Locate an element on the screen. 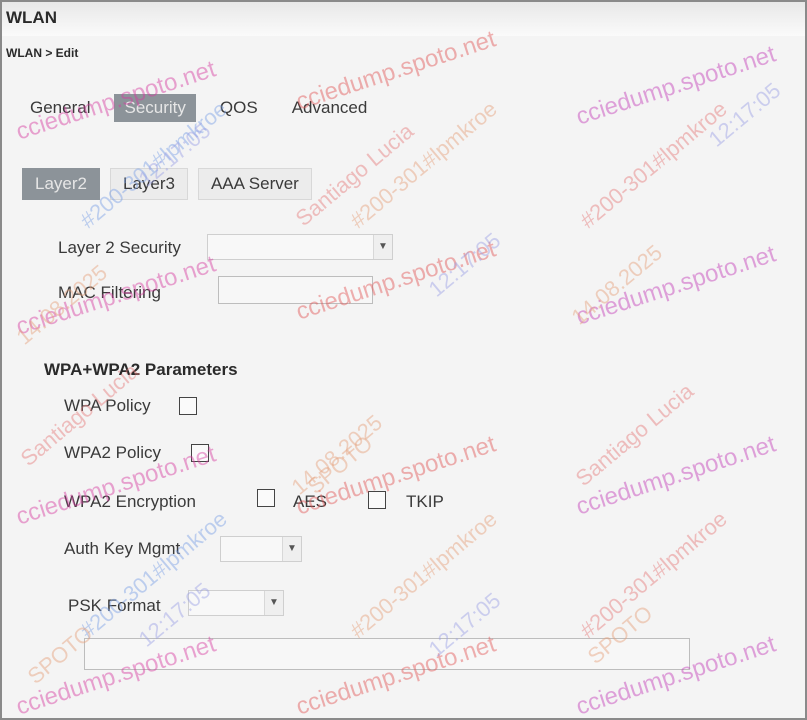 Image resolution: width=807 pixels, height=720 pixels. tab-security: Security is located at coordinates (155, 108).